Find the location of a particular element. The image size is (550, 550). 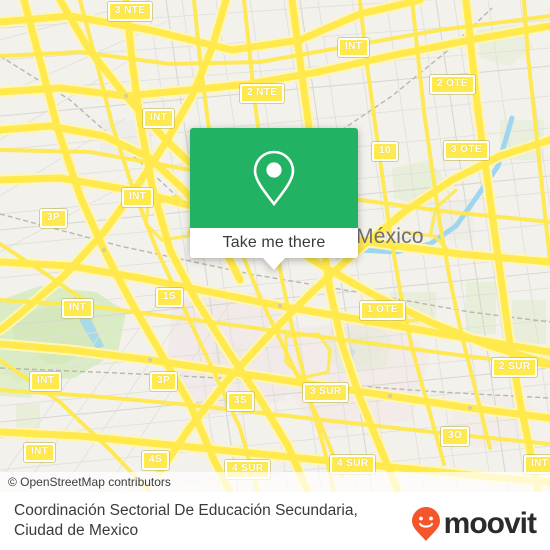

road-shield: 2 SUR is located at coordinates (515, 367).